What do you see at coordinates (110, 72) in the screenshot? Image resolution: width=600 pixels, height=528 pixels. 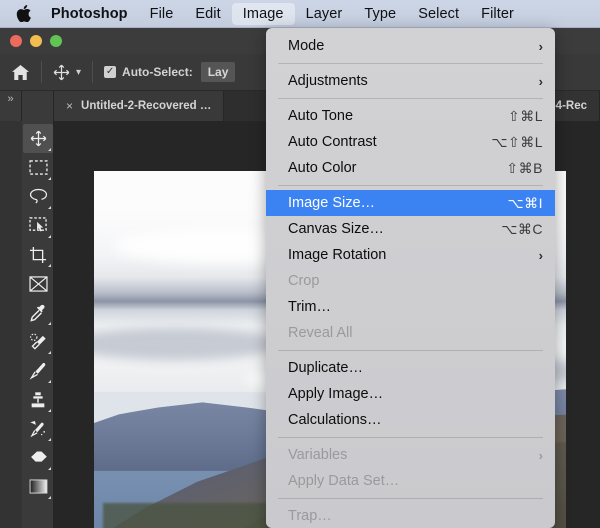 I see `auto-select-checkbox: ✓` at bounding box center [110, 72].